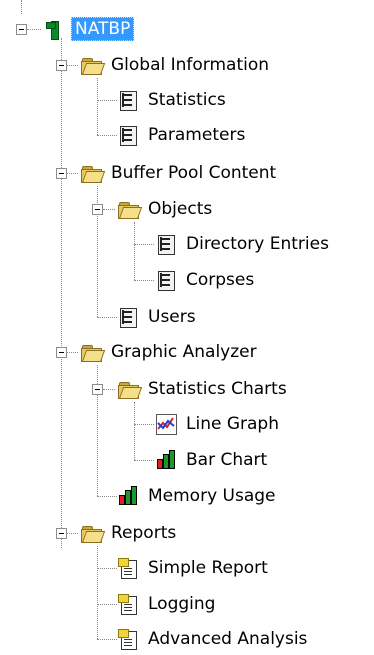 The height and width of the screenshot is (655, 374). I want to click on tree-node-reports: Reports, so click(129, 533).